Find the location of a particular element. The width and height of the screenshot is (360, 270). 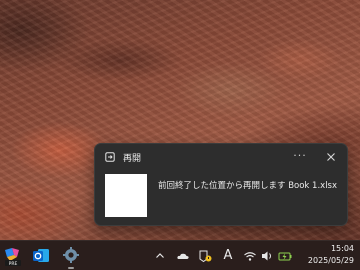

system-clock: 15:04 2025/05/29 is located at coordinates (331, 255).